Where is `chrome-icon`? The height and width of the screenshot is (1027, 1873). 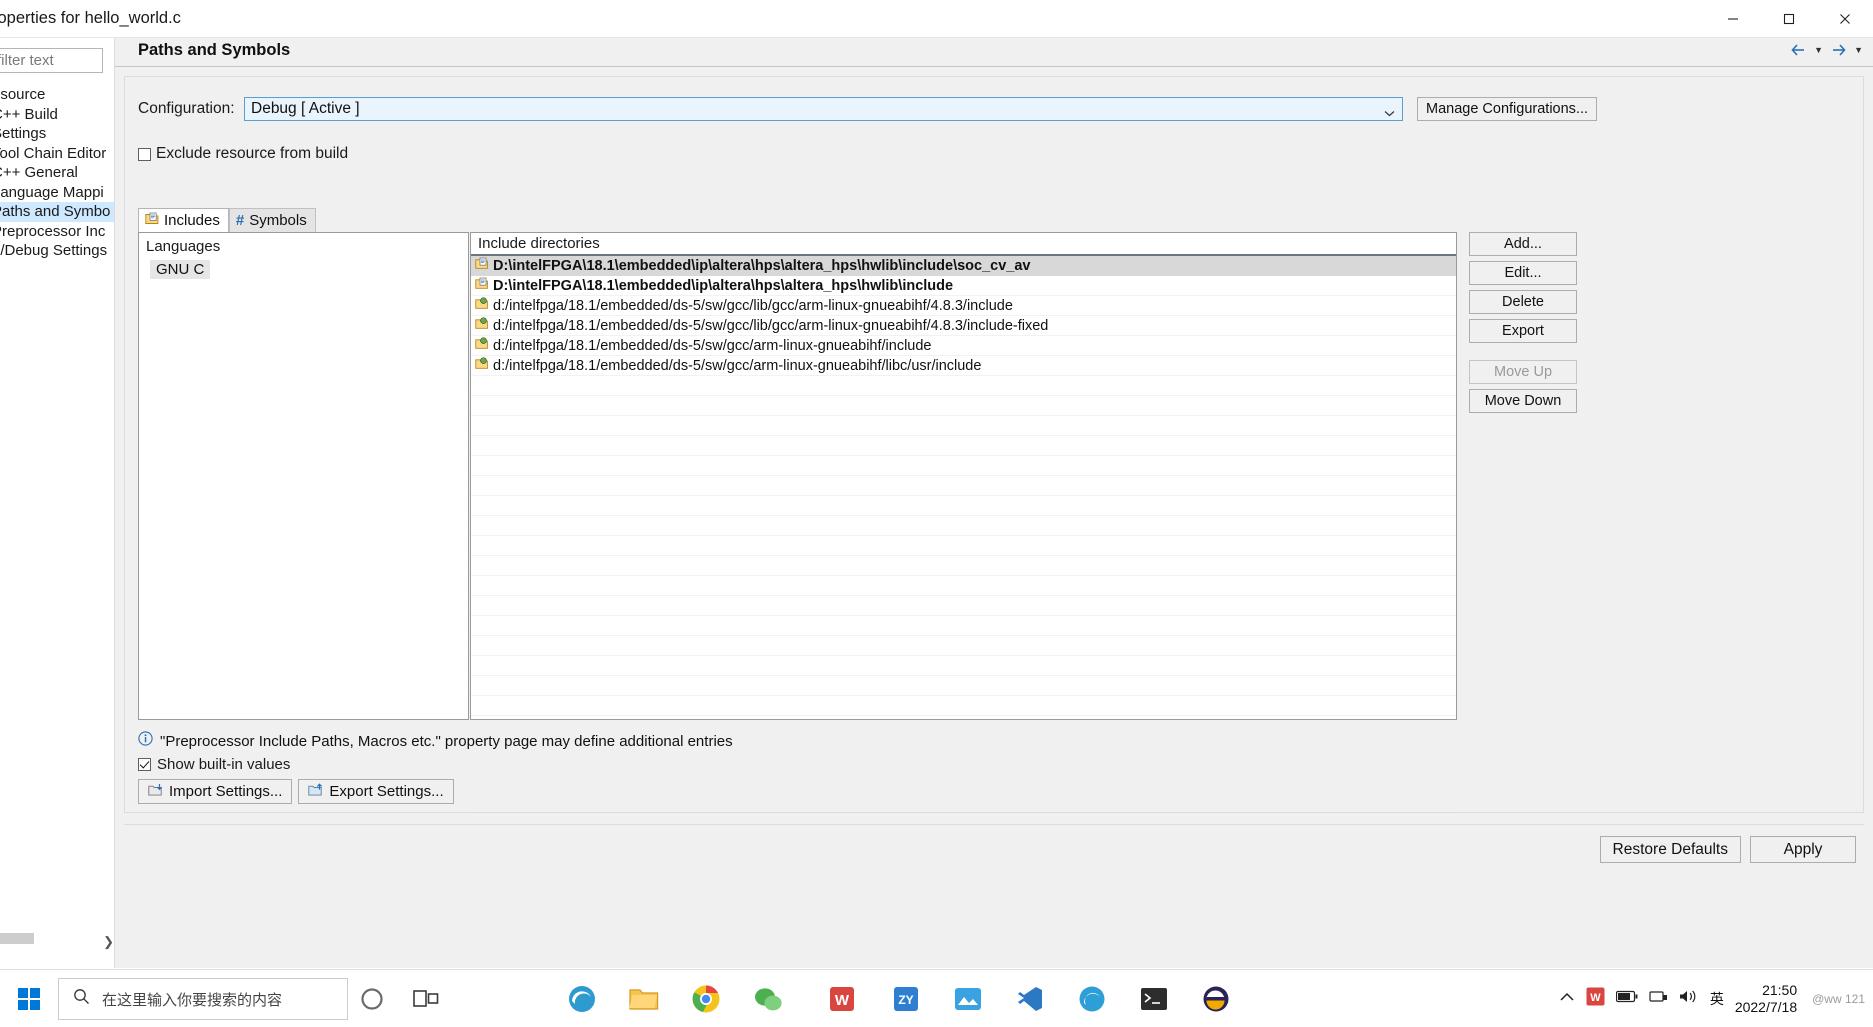 chrome-icon is located at coordinates (706, 999).